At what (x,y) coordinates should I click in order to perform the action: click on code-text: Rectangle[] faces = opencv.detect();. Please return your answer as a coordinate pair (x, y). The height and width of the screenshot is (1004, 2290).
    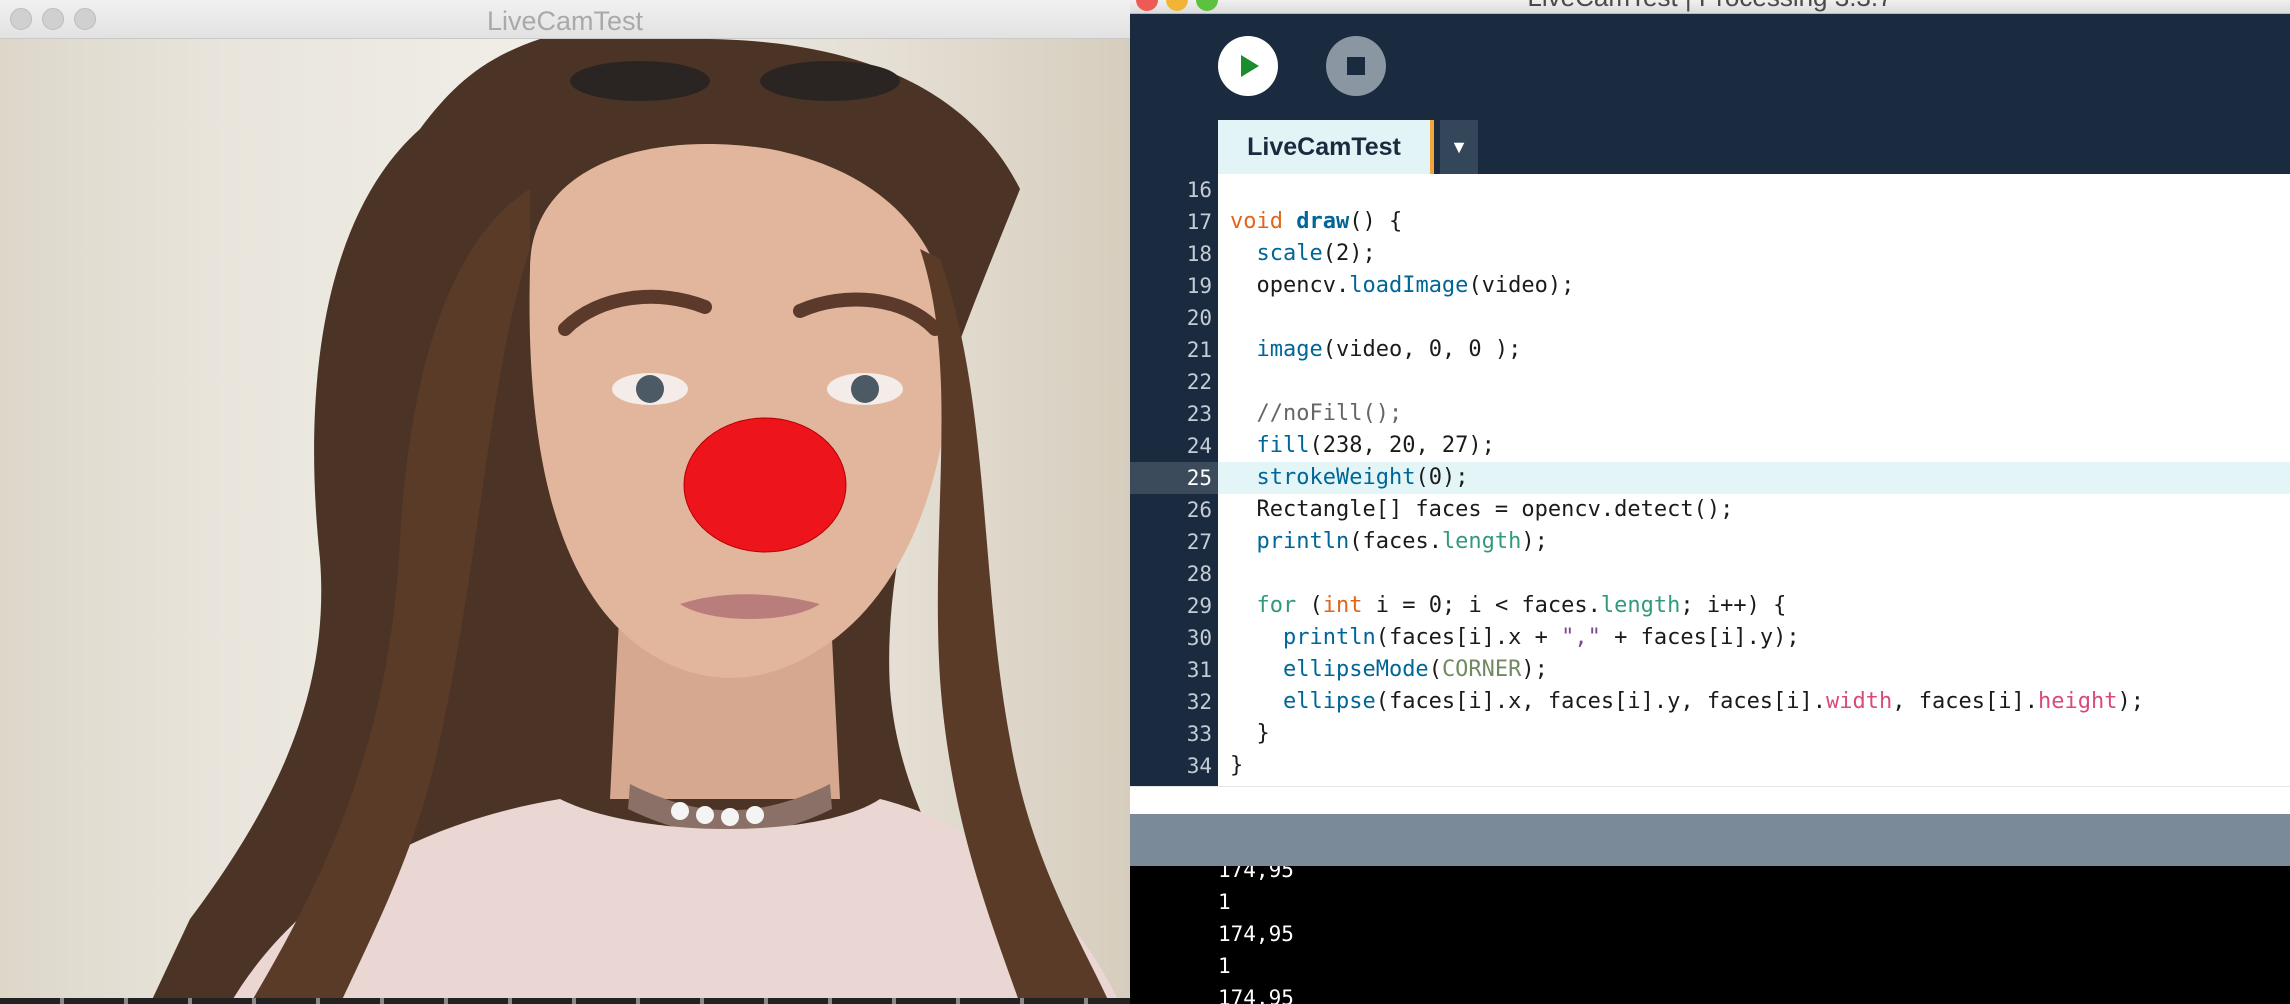
    Looking at the image, I should click on (1482, 509).